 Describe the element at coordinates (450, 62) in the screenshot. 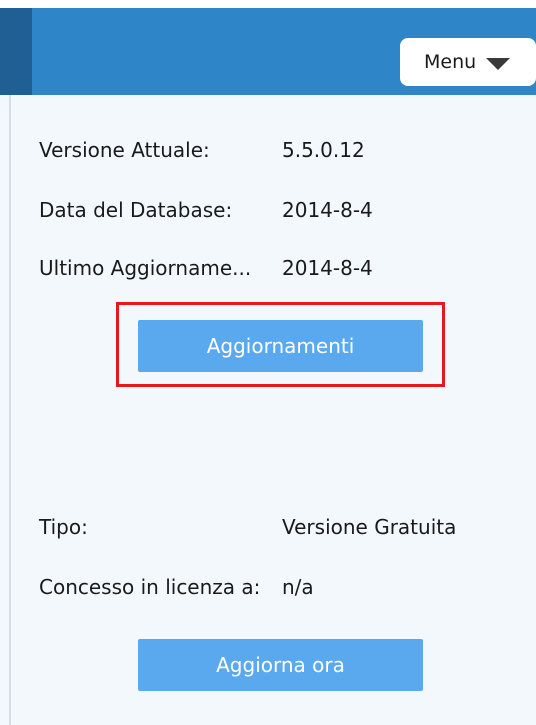

I see `menu-button-label: Menu` at that location.